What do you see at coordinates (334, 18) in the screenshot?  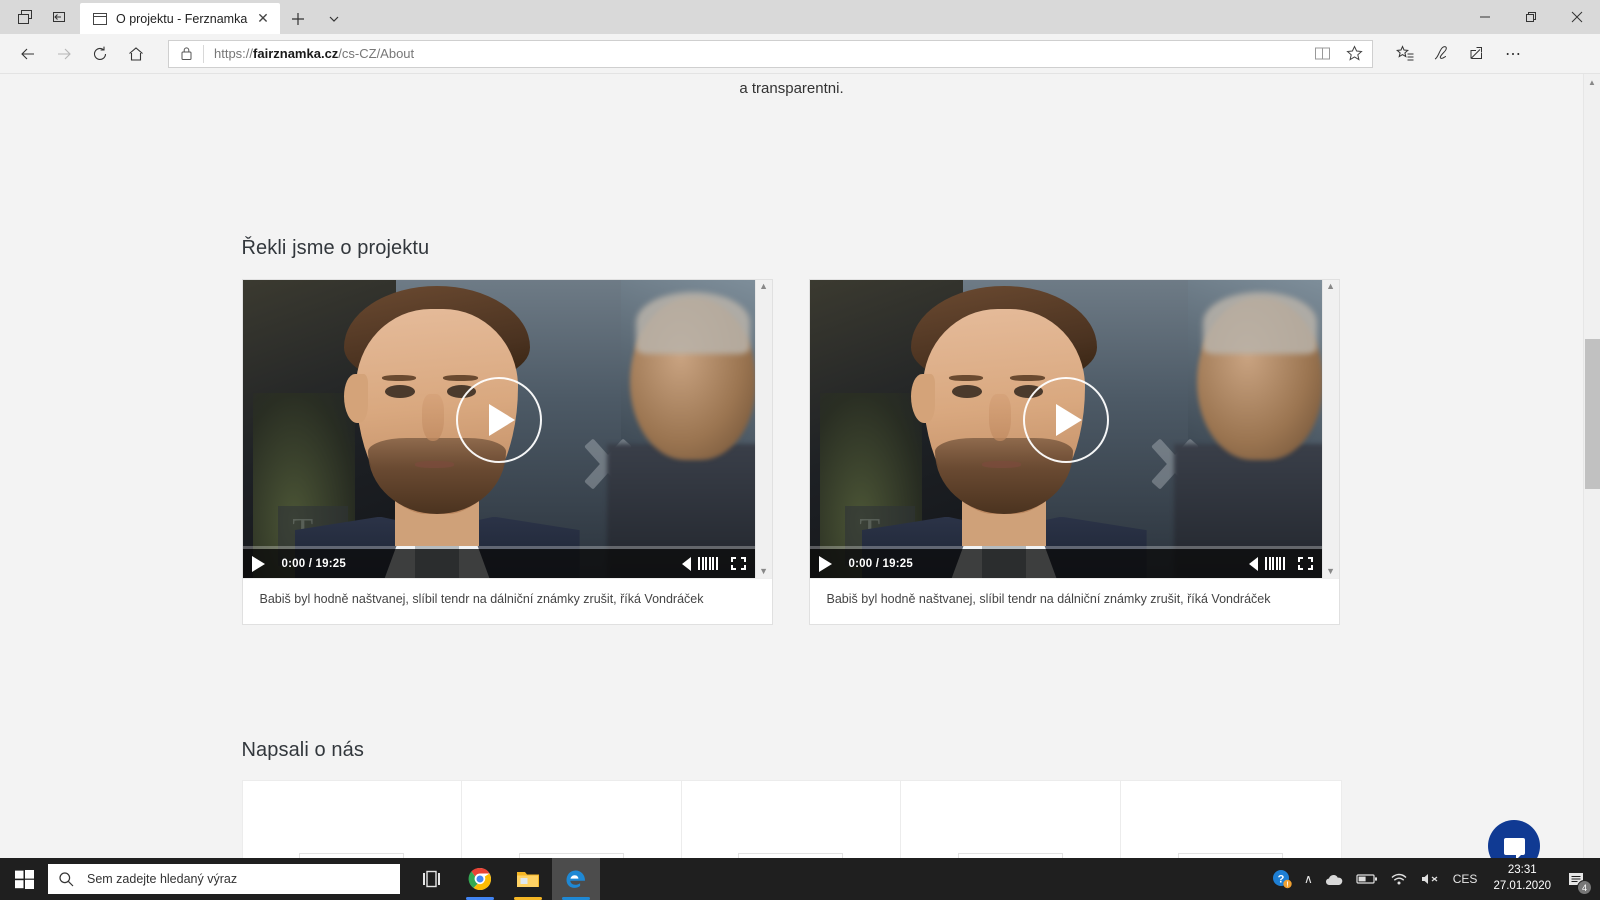 I see `tab-dropdown-icon` at bounding box center [334, 18].